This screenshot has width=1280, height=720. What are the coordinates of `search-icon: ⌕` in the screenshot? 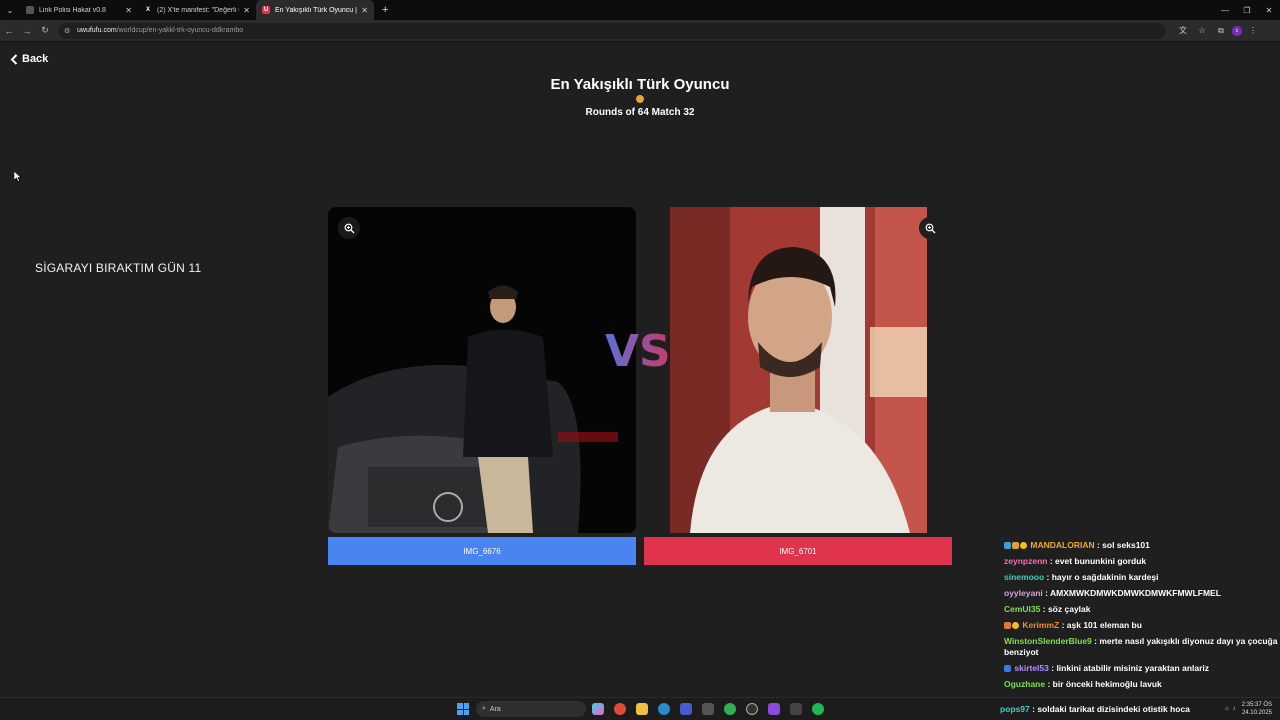 It's located at (484, 708).